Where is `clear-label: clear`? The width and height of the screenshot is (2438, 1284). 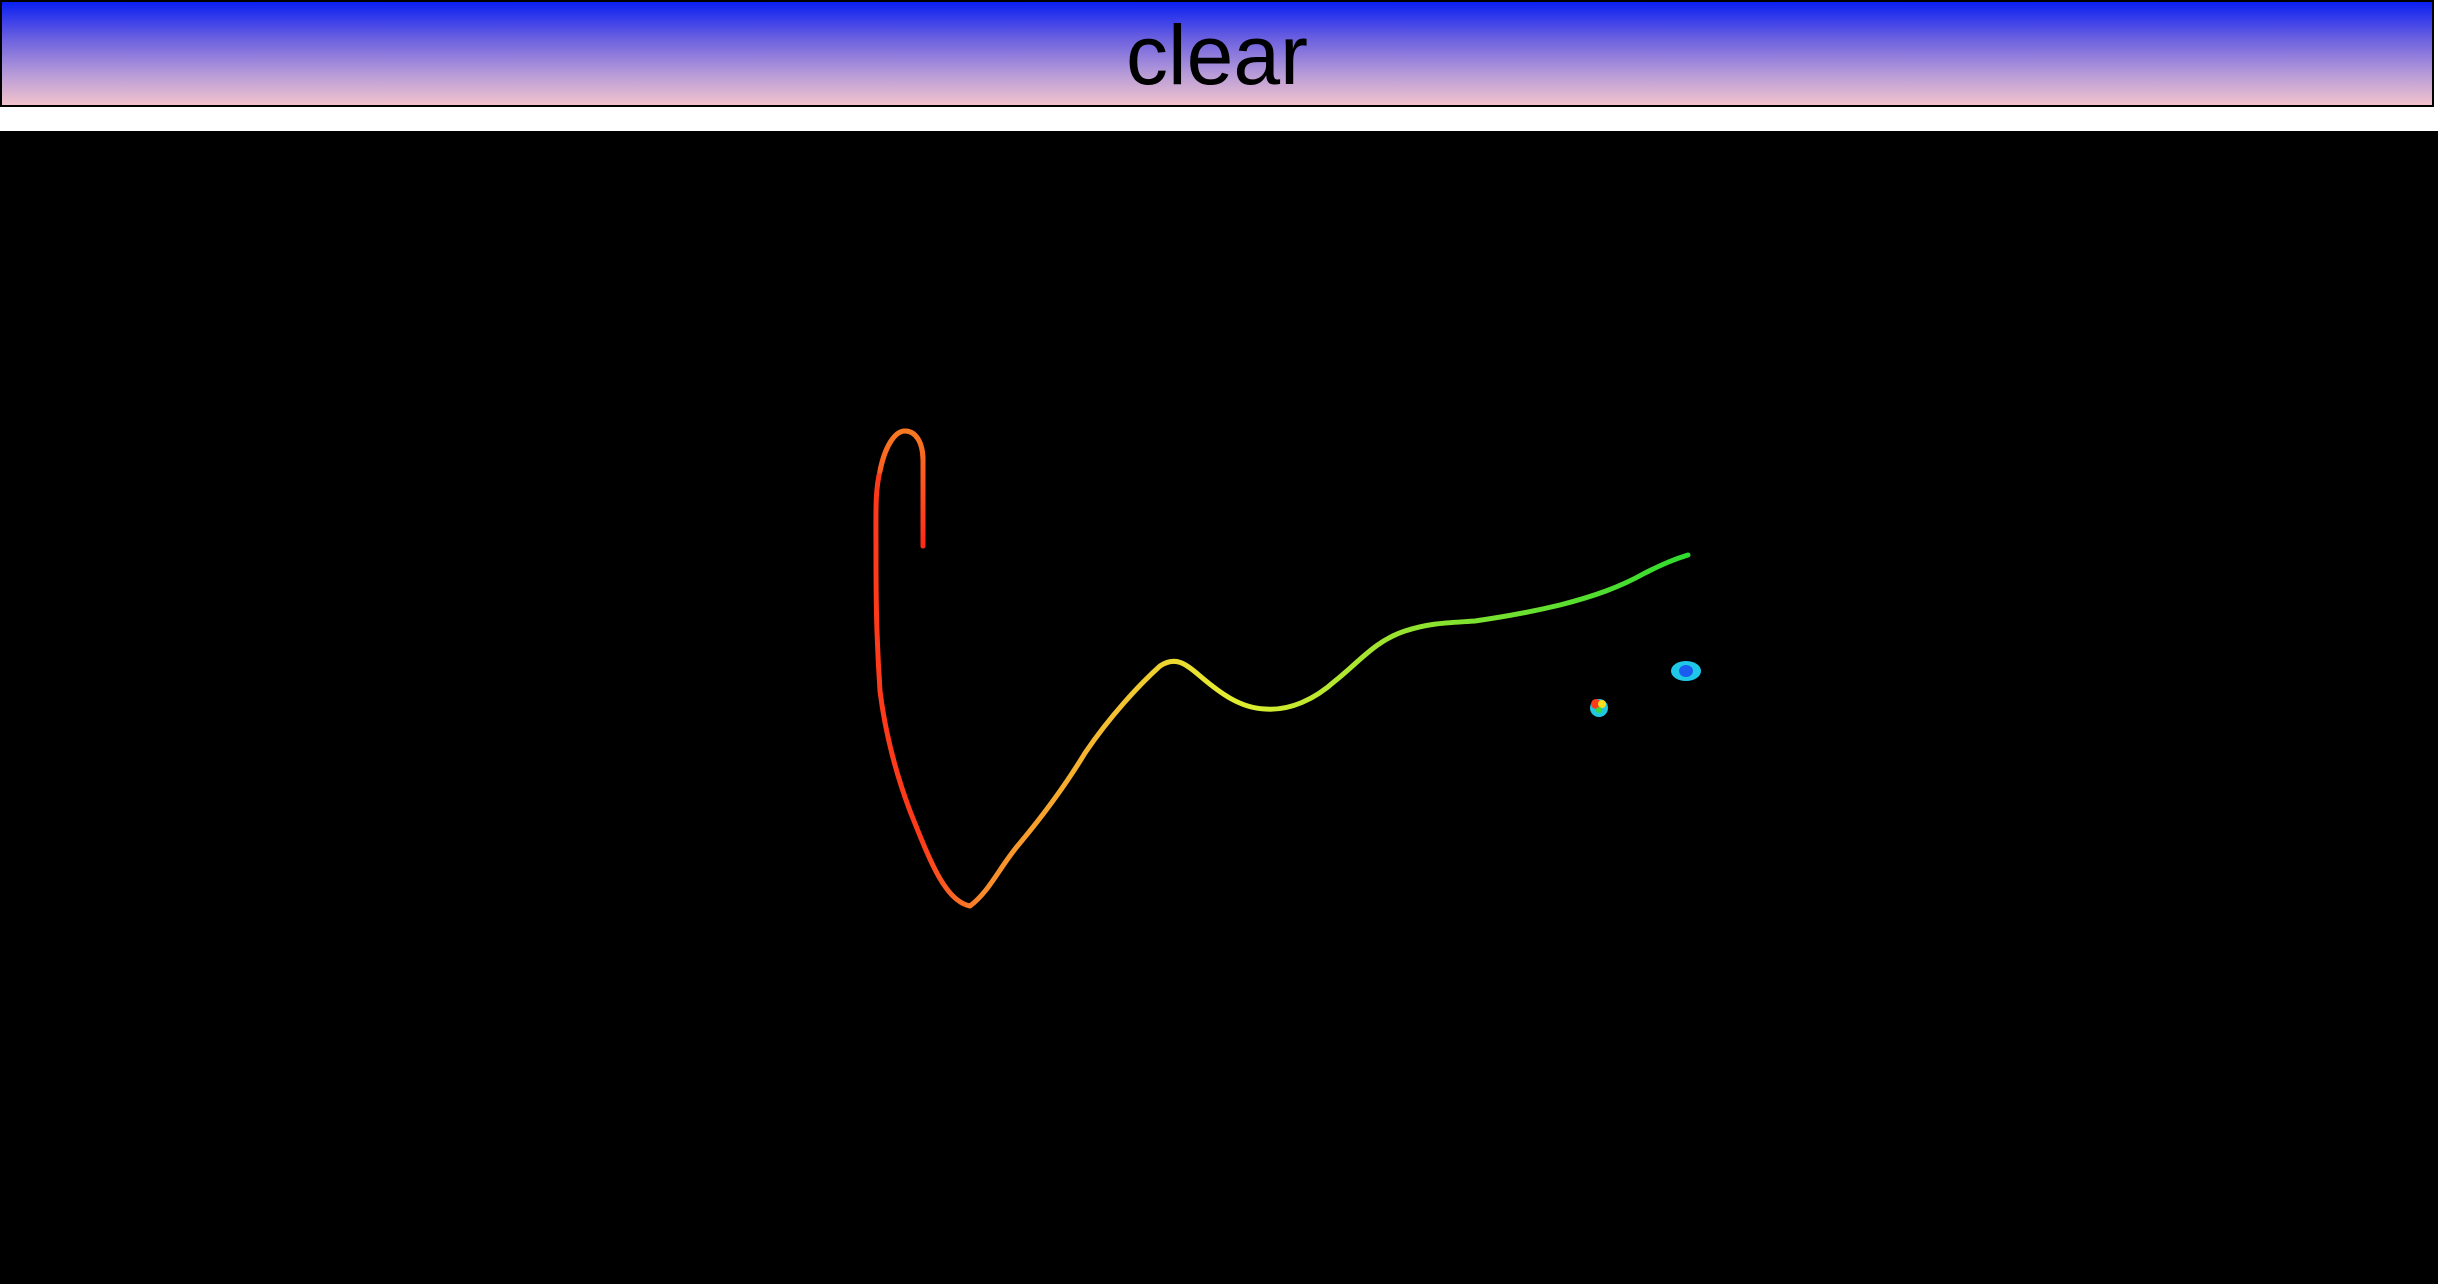 clear-label: clear is located at coordinates (1217, 54).